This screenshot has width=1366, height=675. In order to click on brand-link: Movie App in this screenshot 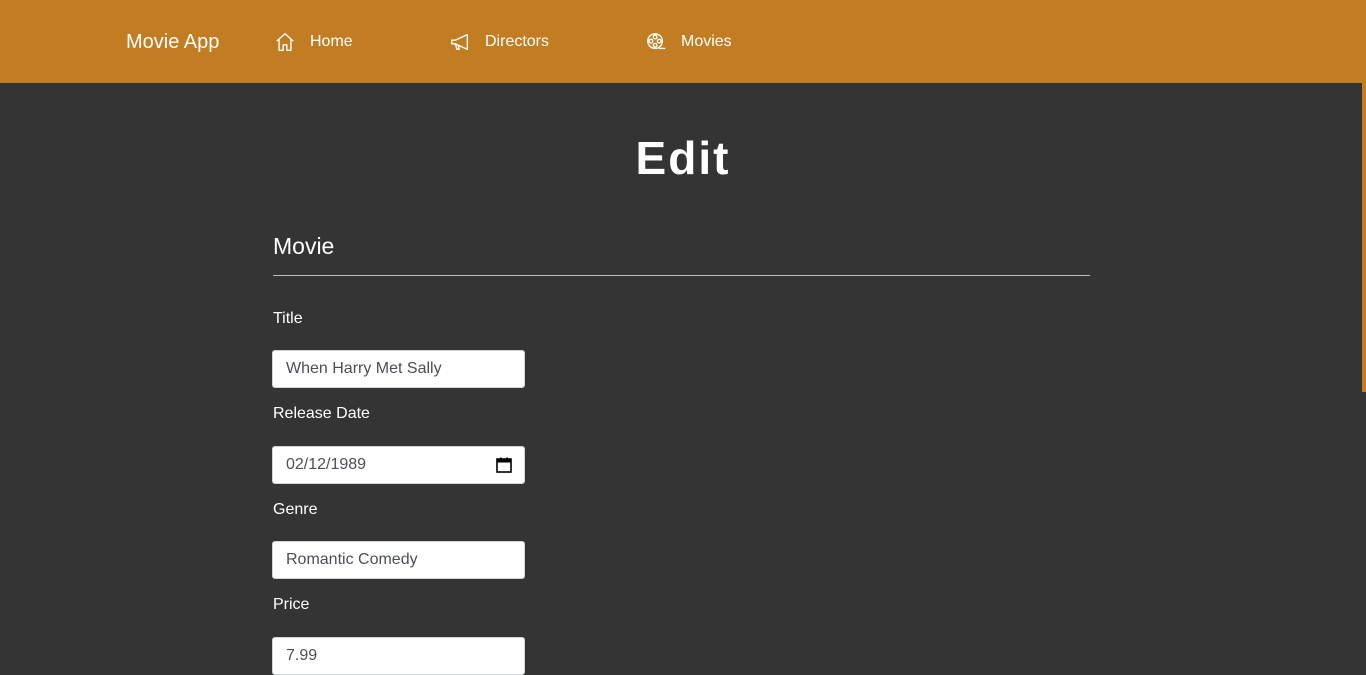, I will do `click(172, 42)`.